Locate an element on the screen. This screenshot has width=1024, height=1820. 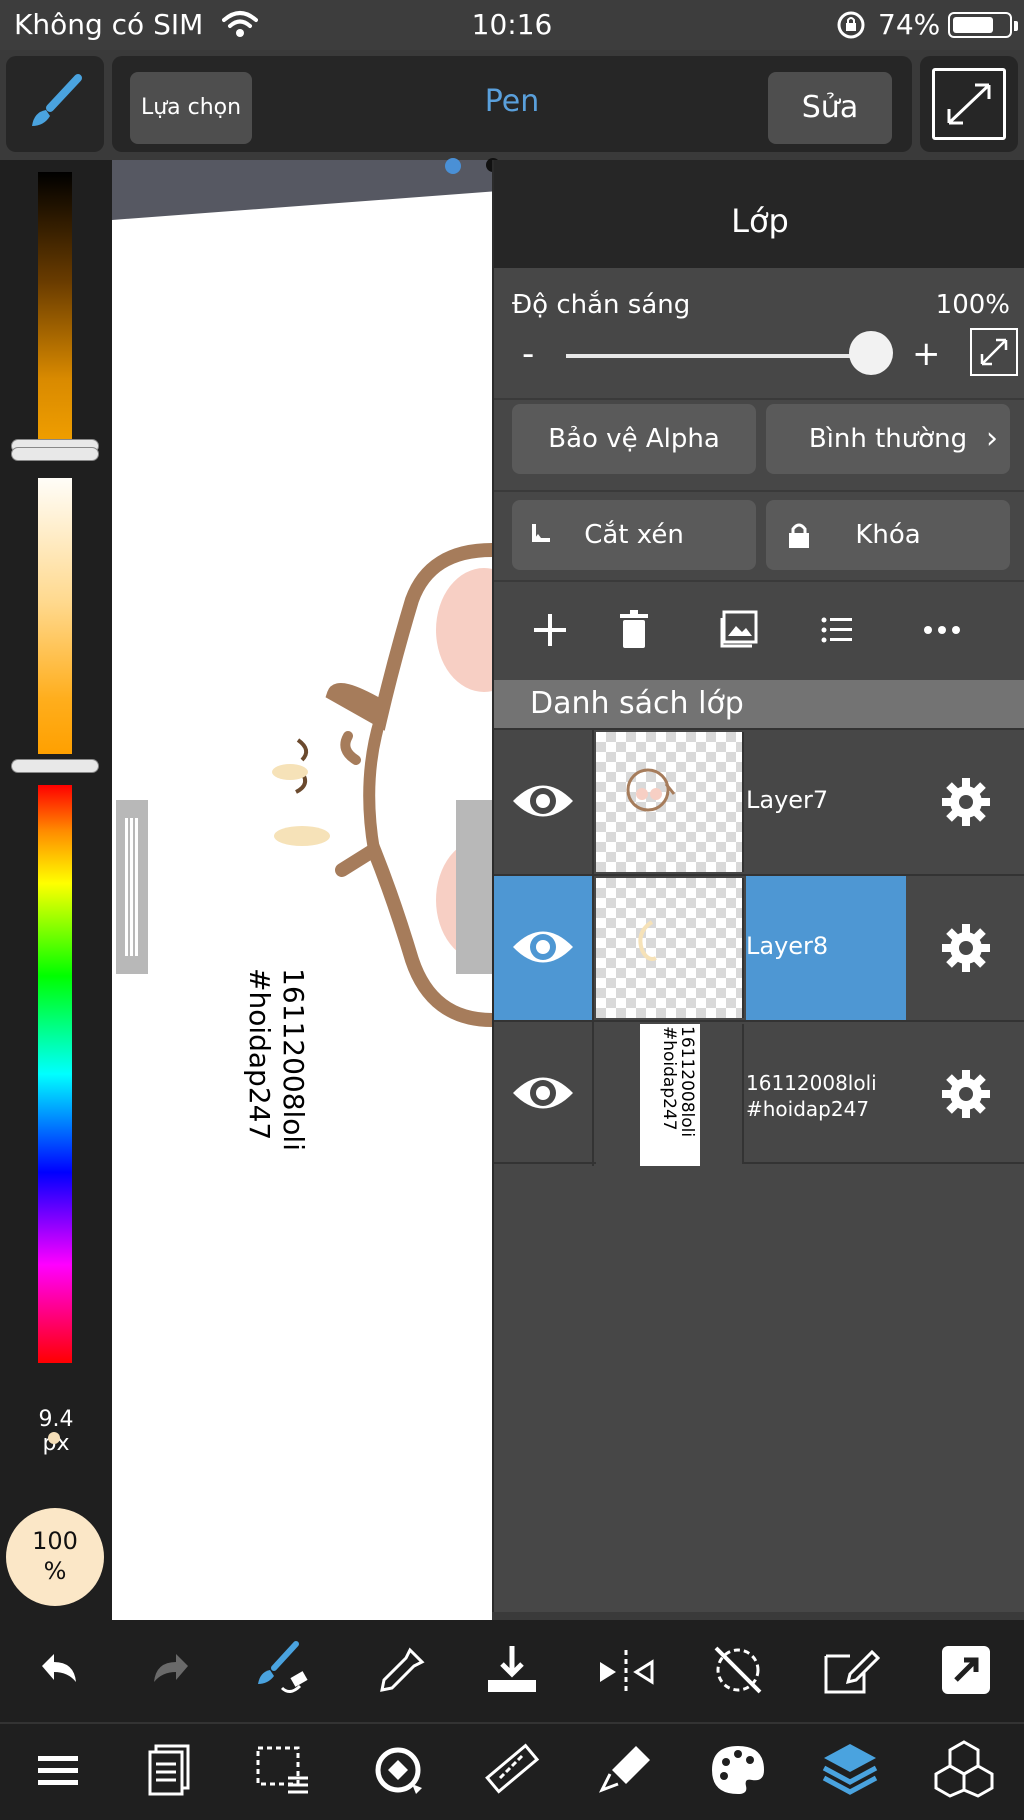
top-toolbar: Lựa chọn Pen Sửa is located at coordinates (512, 105).